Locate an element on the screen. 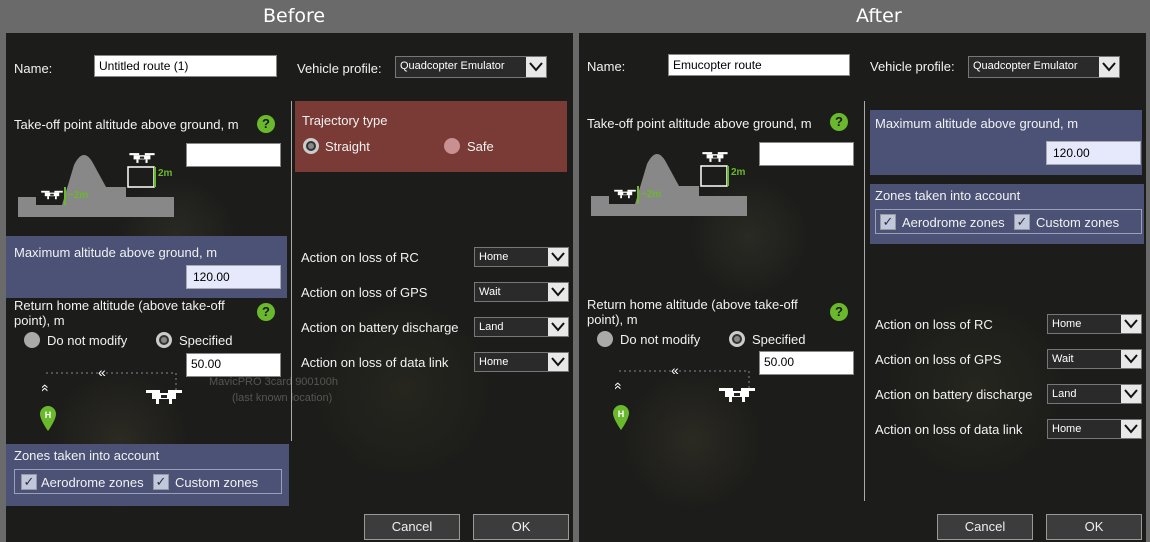 This screenshot has height=542, width=1150. after-heading: After is located at coordinates (879, 16).